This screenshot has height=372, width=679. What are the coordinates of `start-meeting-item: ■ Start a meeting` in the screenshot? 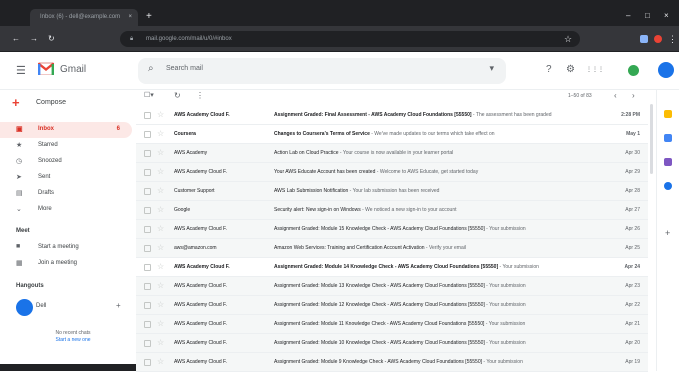 It's located at (71, 248).